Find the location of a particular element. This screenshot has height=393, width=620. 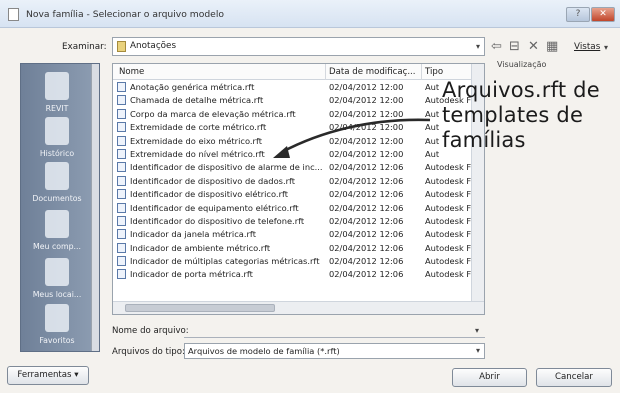

file-name-cell: Extremidade do nível métrico.rft is located at coordinates (197, 153).